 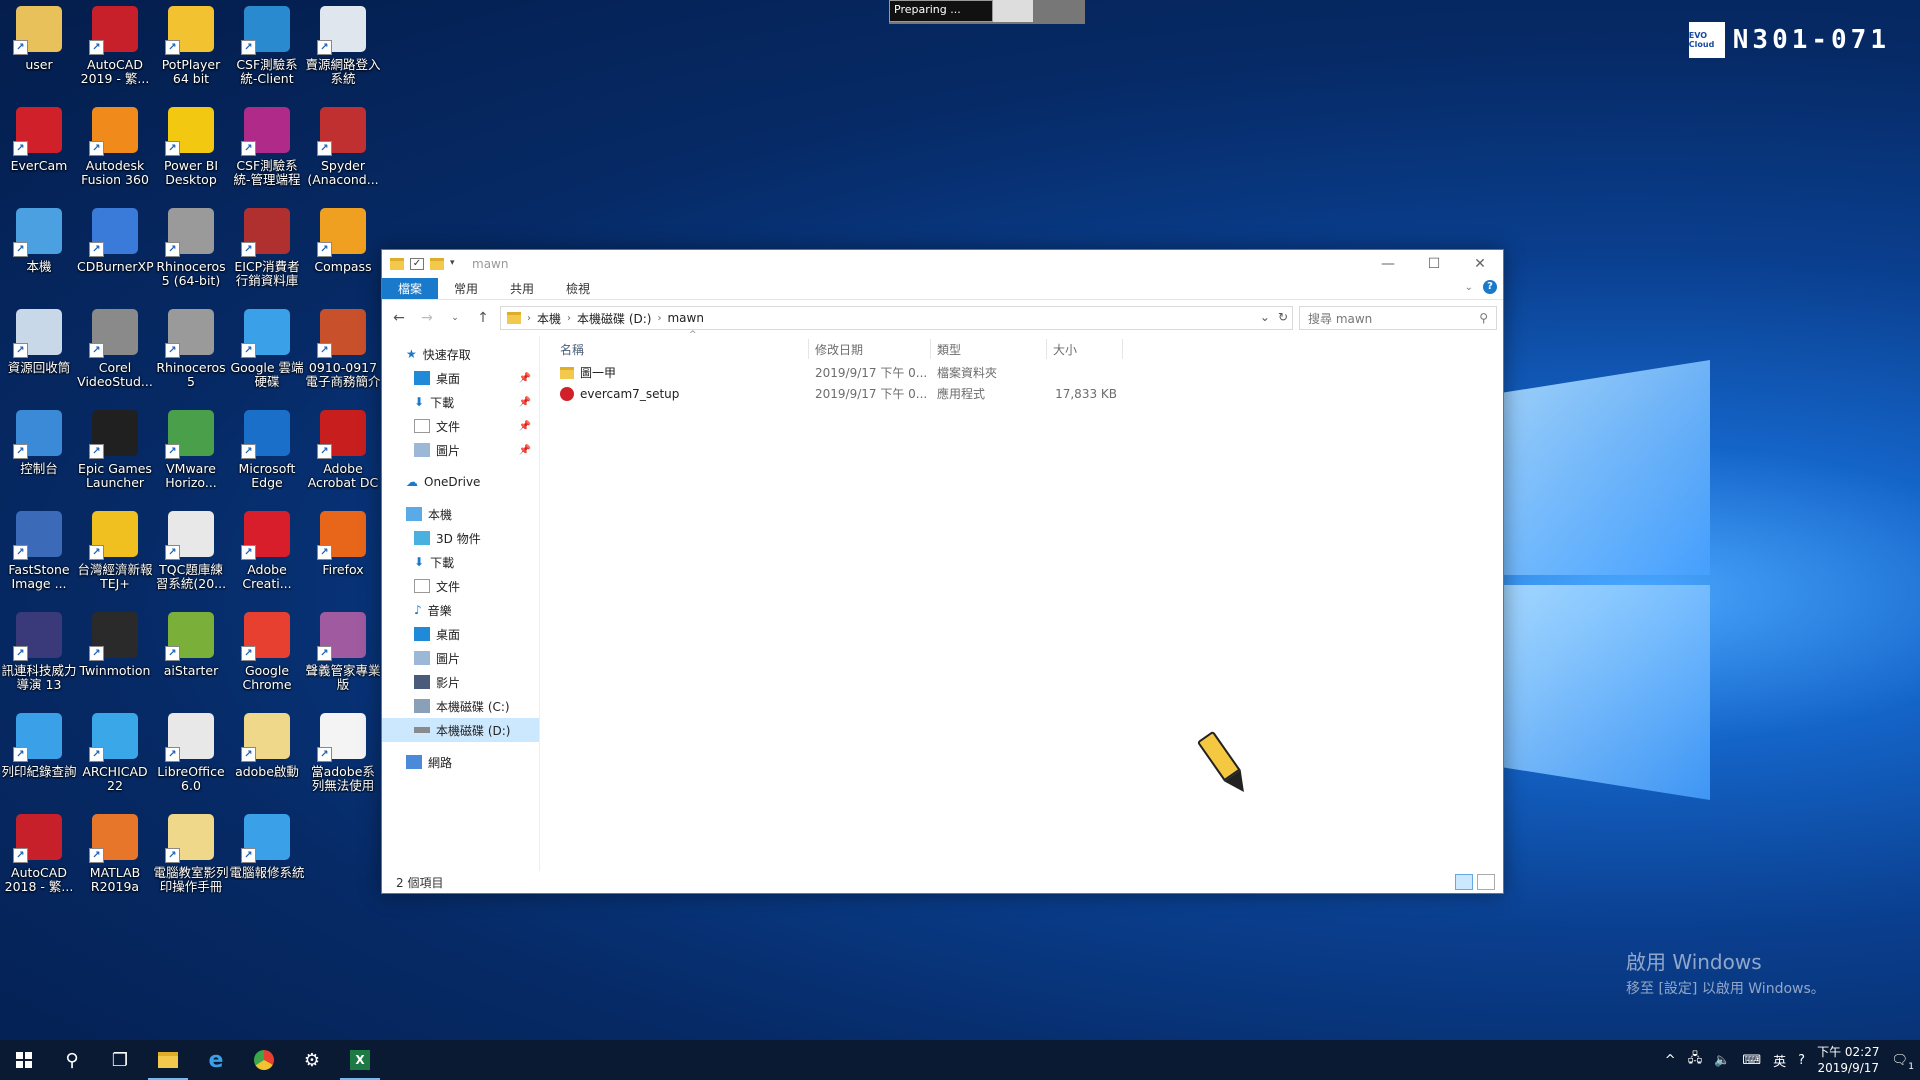 What do you see at coordinates (343, 753) in the screenshot?
I see `desktop-shortcut: 當adobe系列無法使用` at bounding box center [343, 753].